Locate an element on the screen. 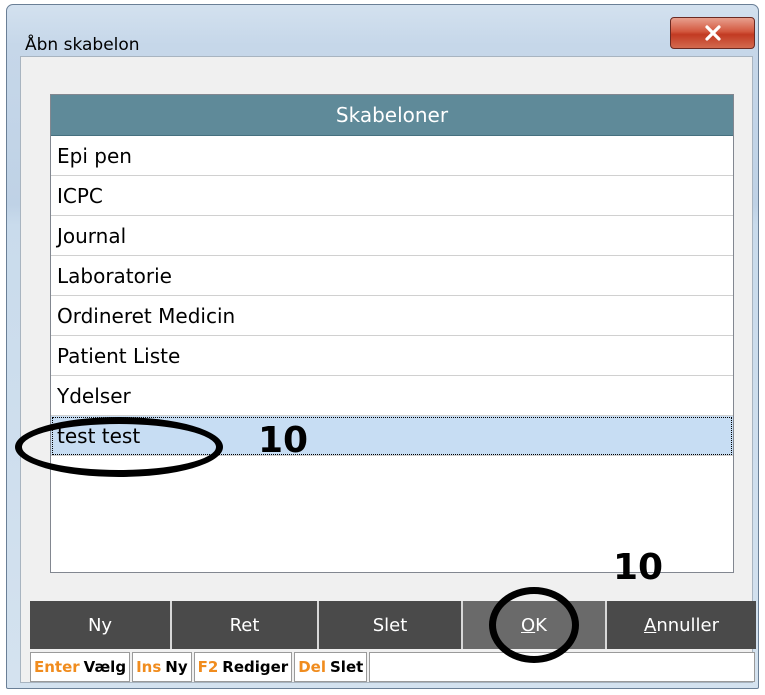 Image resolution: width=765 pixels, height=695 pixels. list-item: Epi pen is located at coordinates (392, 156).